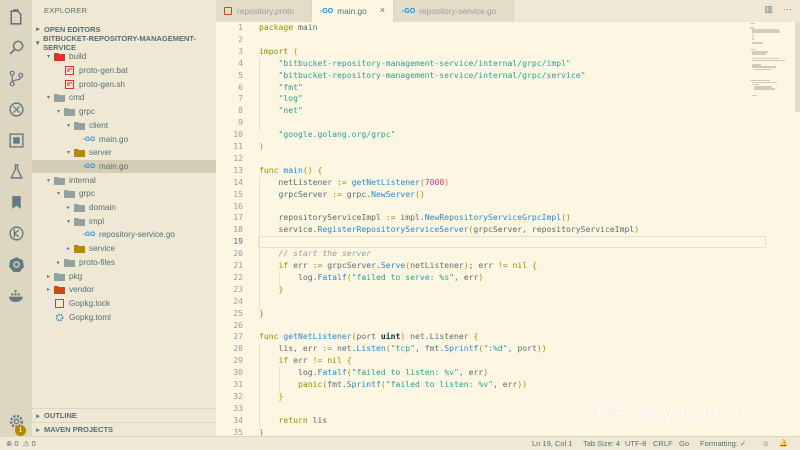  I want to click on split-editor-icon: ▥, so click(768, 9).